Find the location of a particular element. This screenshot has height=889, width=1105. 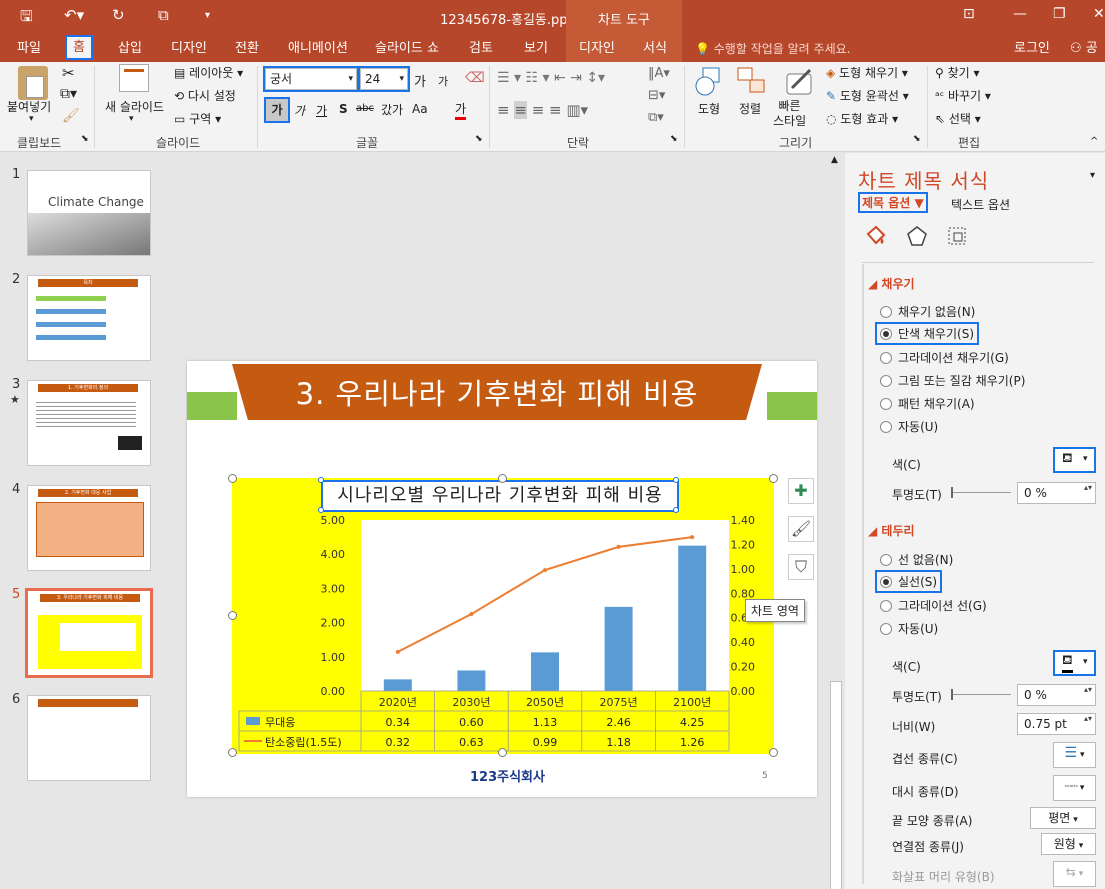

paragraph-launcher-icon: ⬊ is located at coordinates (674, 139).